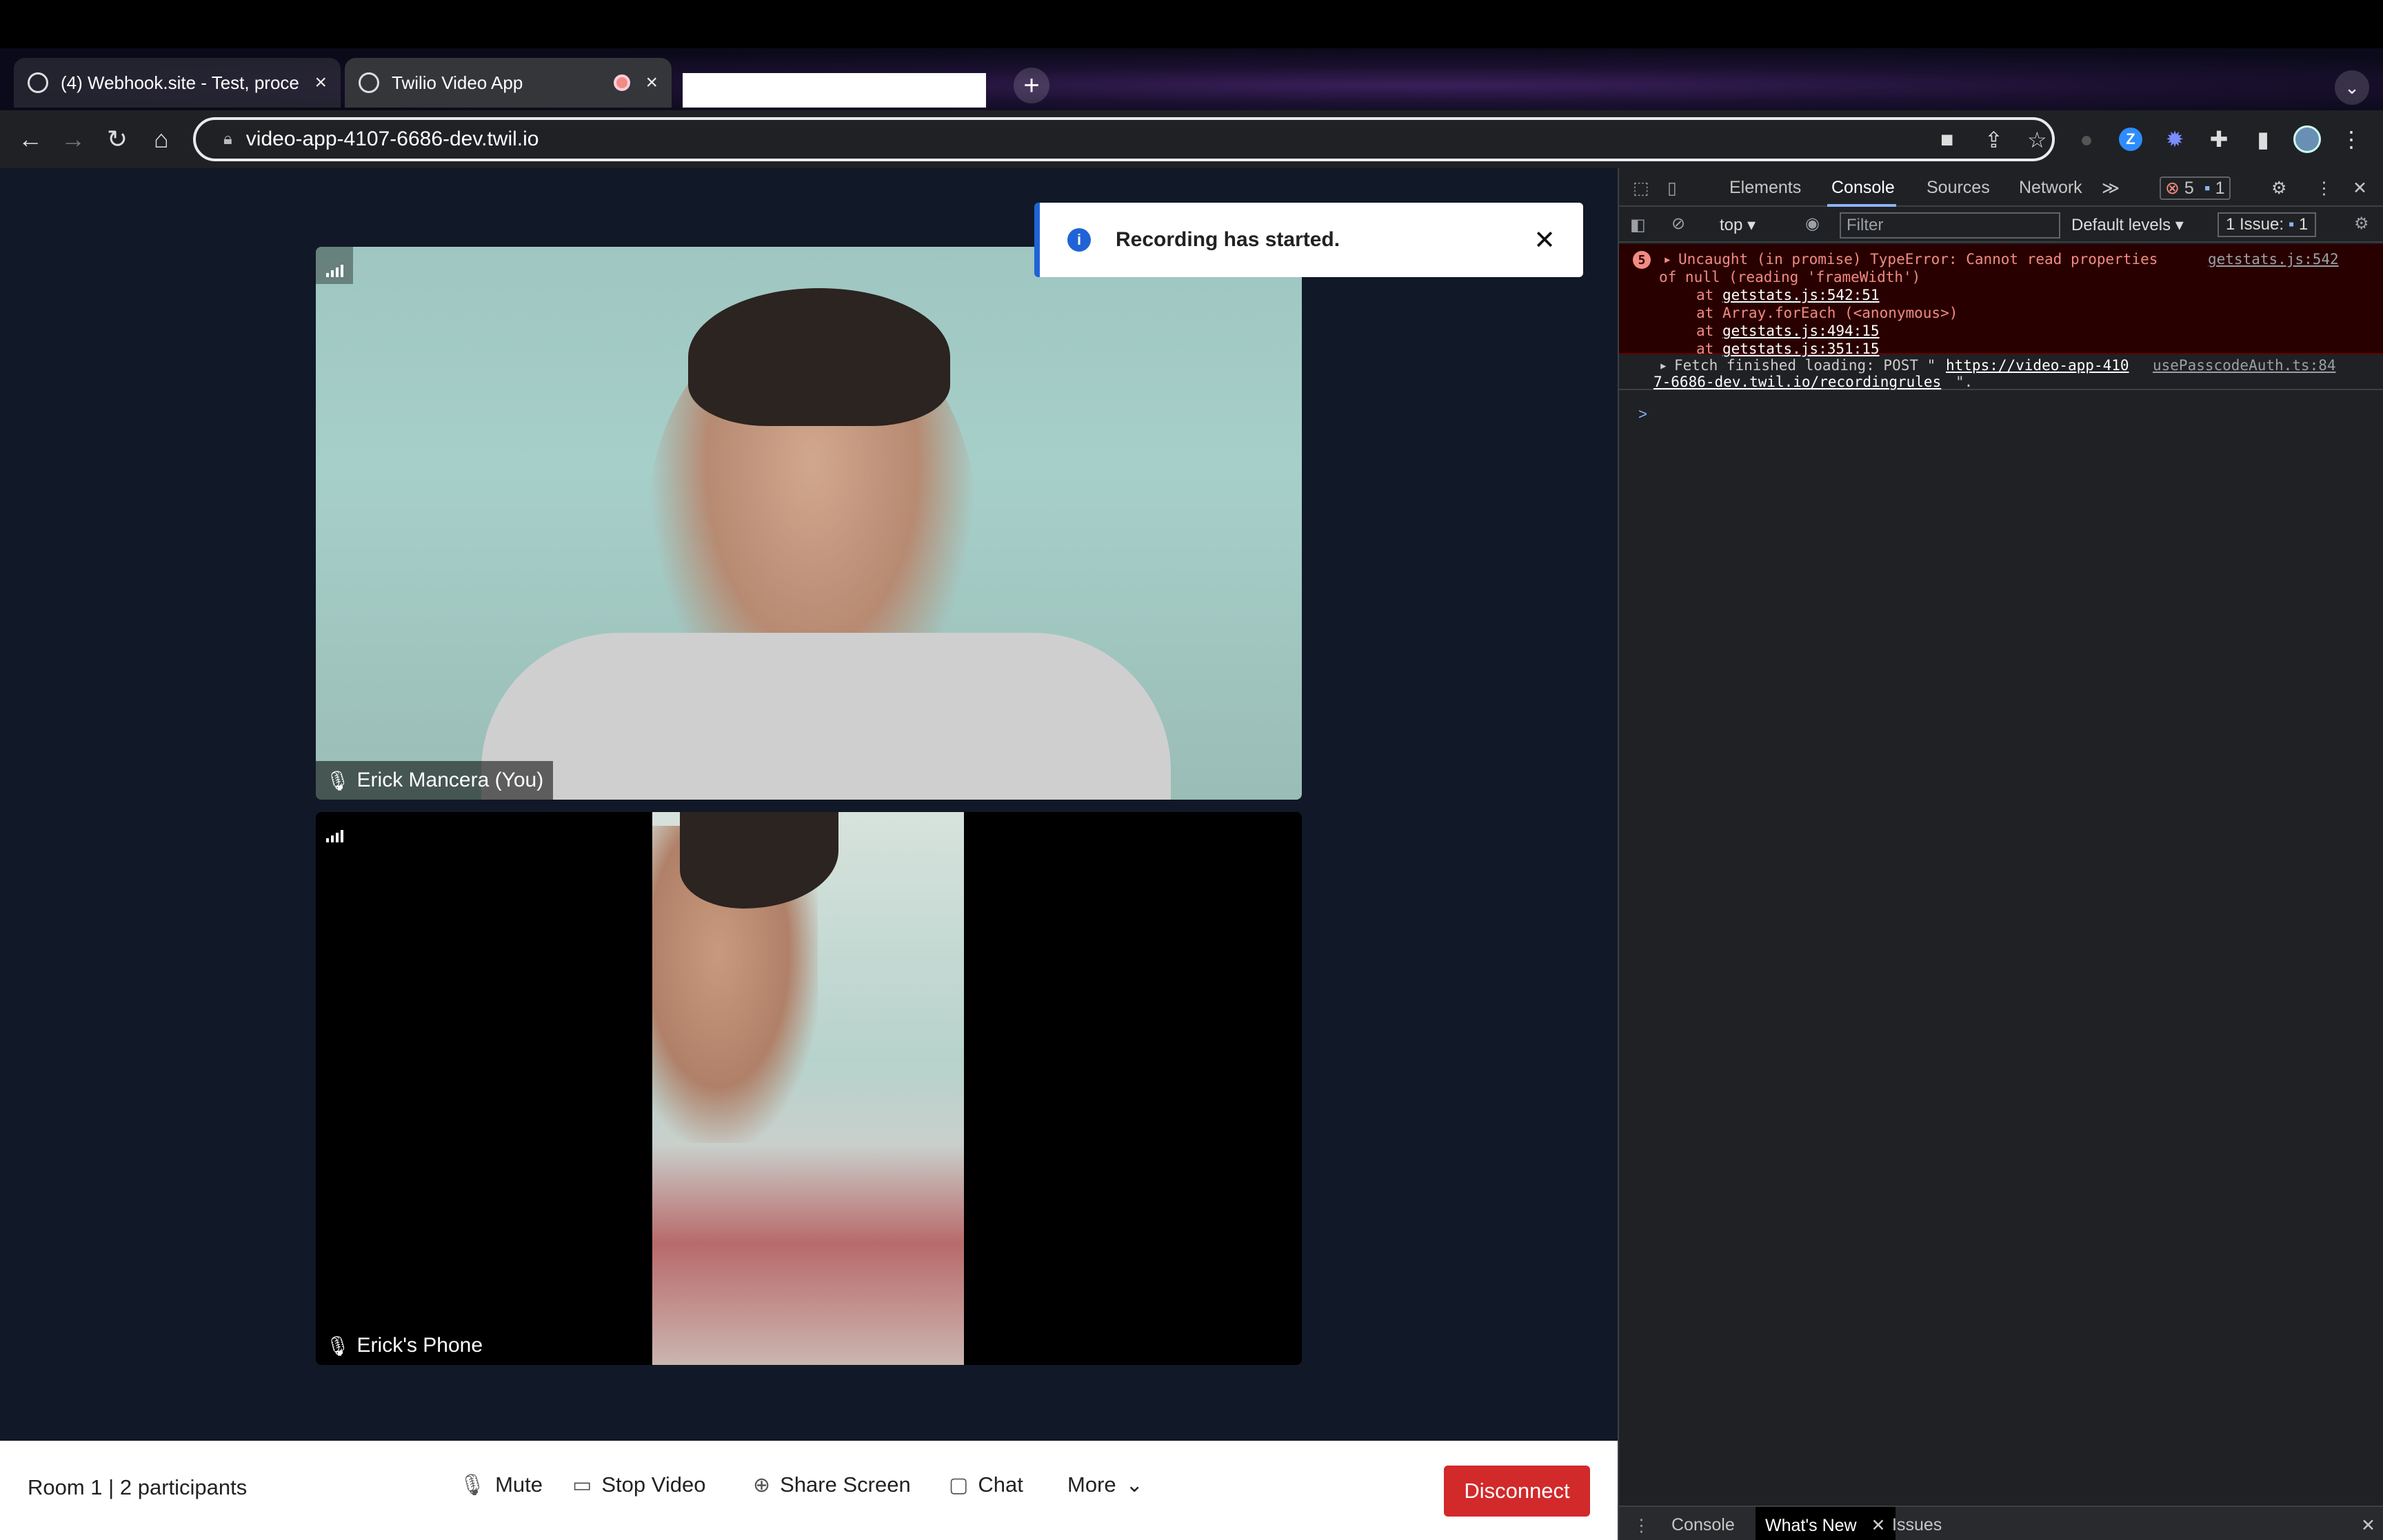 The width and height of the screenshot is (2383, 1540). What do you see at coordinates (1738, 225) in the screenshot?
I see `context-selector: top ▾` at bounding box center [1738, 225].